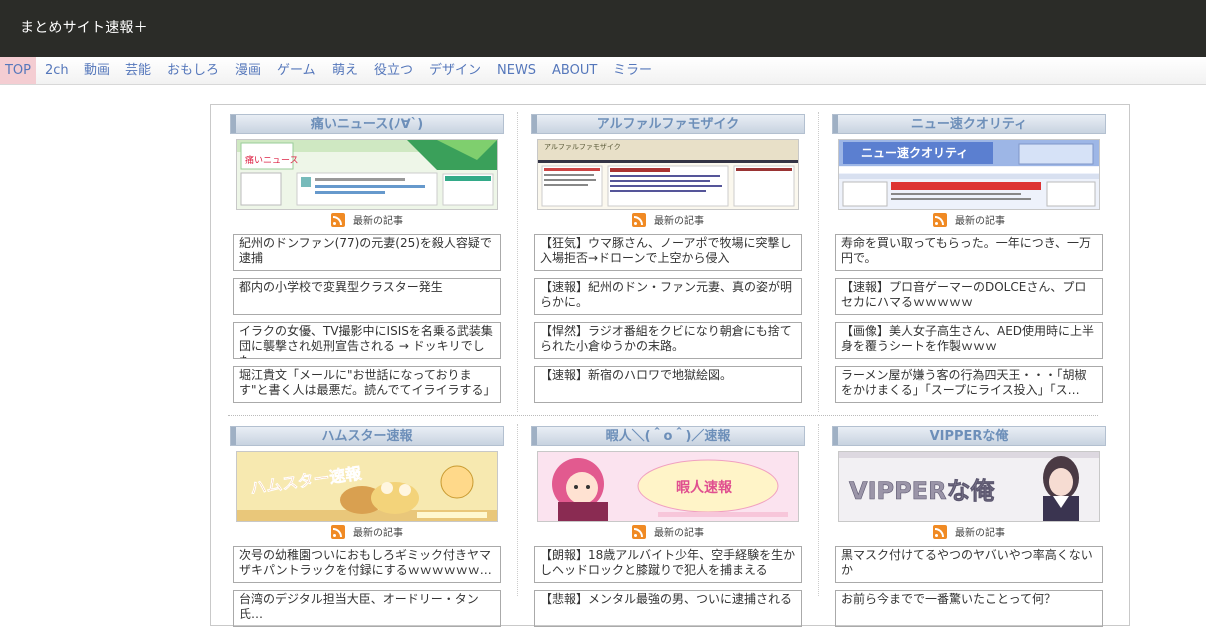  I want to click on site-thumbnail: VIPPERな俺, so click(969, 486).